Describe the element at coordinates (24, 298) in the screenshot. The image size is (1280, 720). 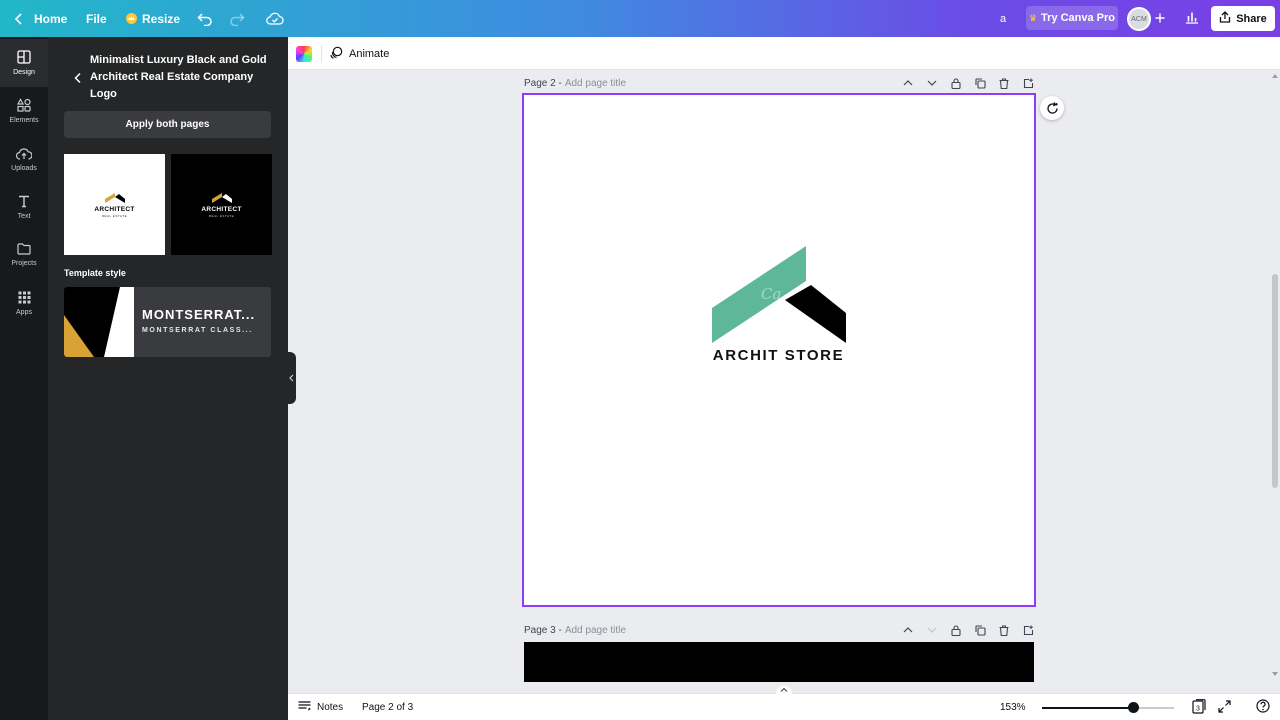
I see `apps-icon` at that location.